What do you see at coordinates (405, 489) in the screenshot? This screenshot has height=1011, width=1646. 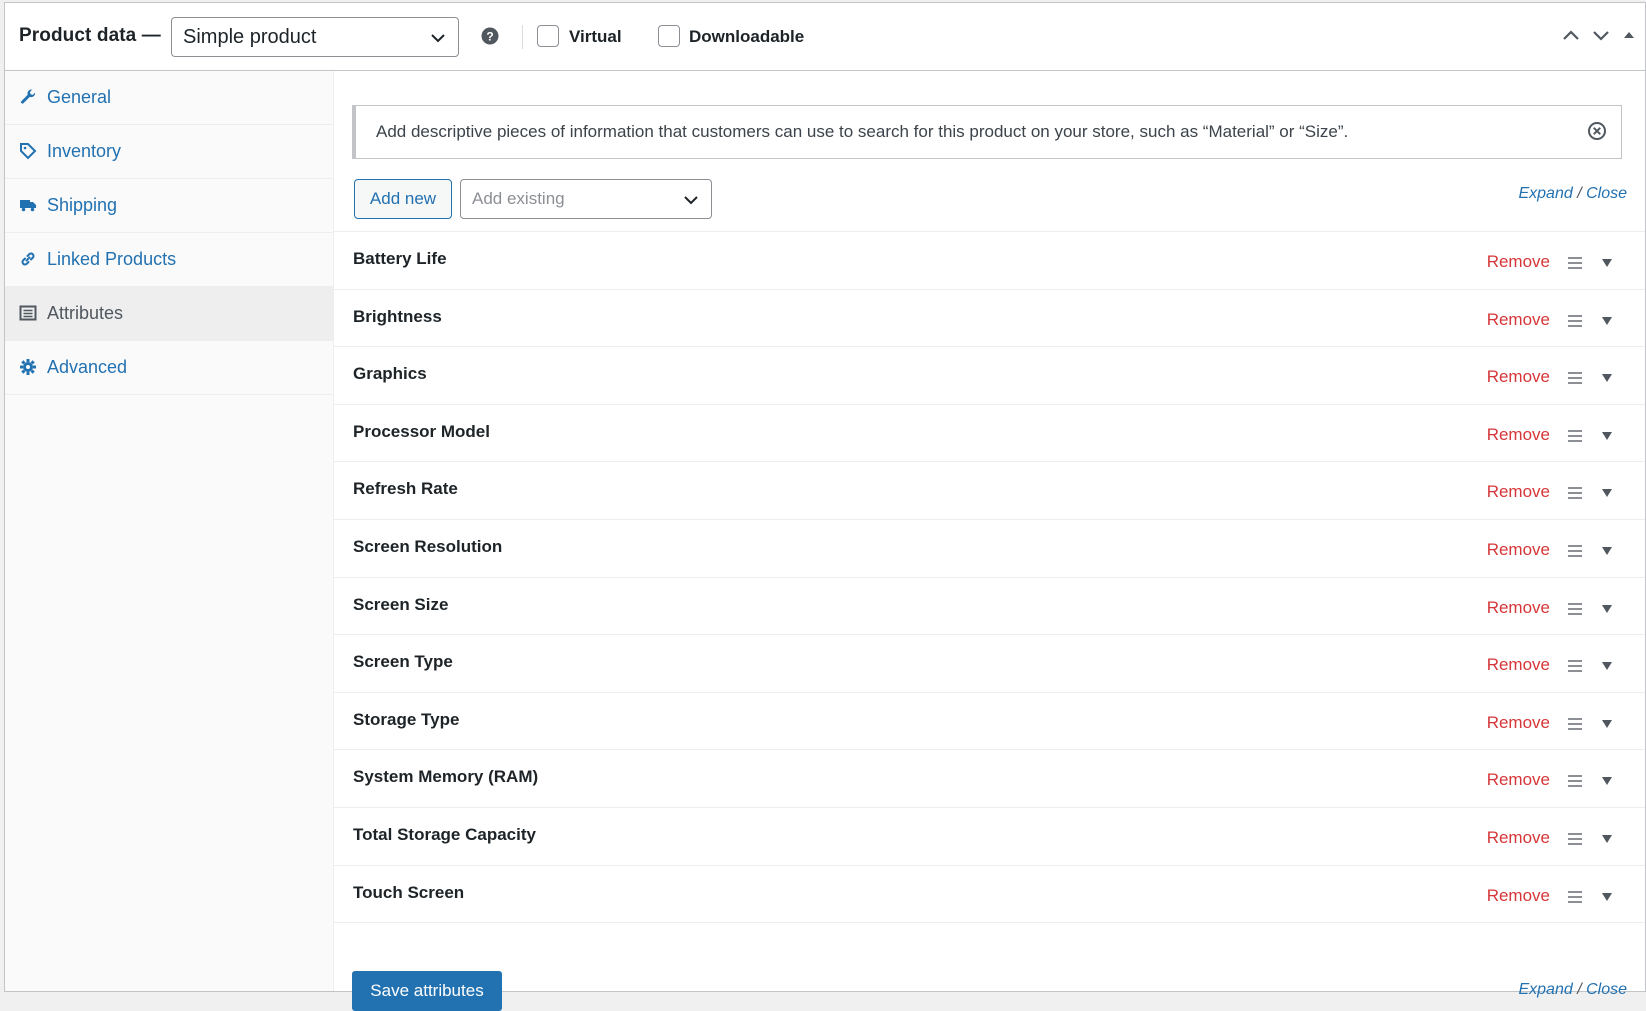 I see `attribute-name: Refresh Rate` at bounding box center [405, 489].